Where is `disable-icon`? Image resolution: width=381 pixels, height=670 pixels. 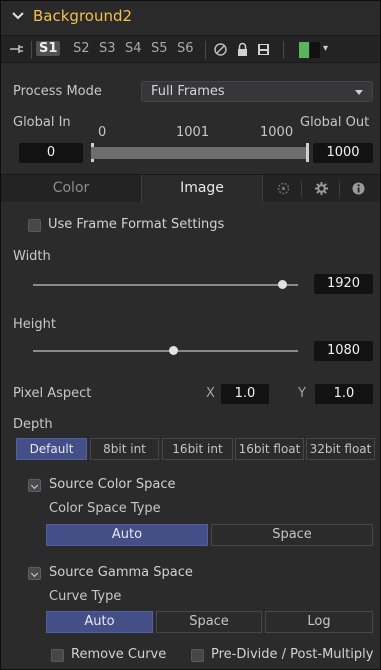 disable-icon is located at coordinates (220, 49).